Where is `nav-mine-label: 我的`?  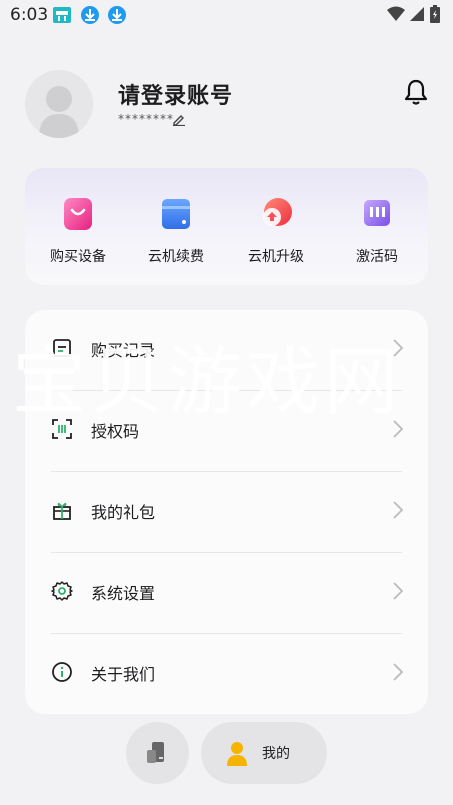 nav-mine-label: 我的 is located at coordinates (276, 754).